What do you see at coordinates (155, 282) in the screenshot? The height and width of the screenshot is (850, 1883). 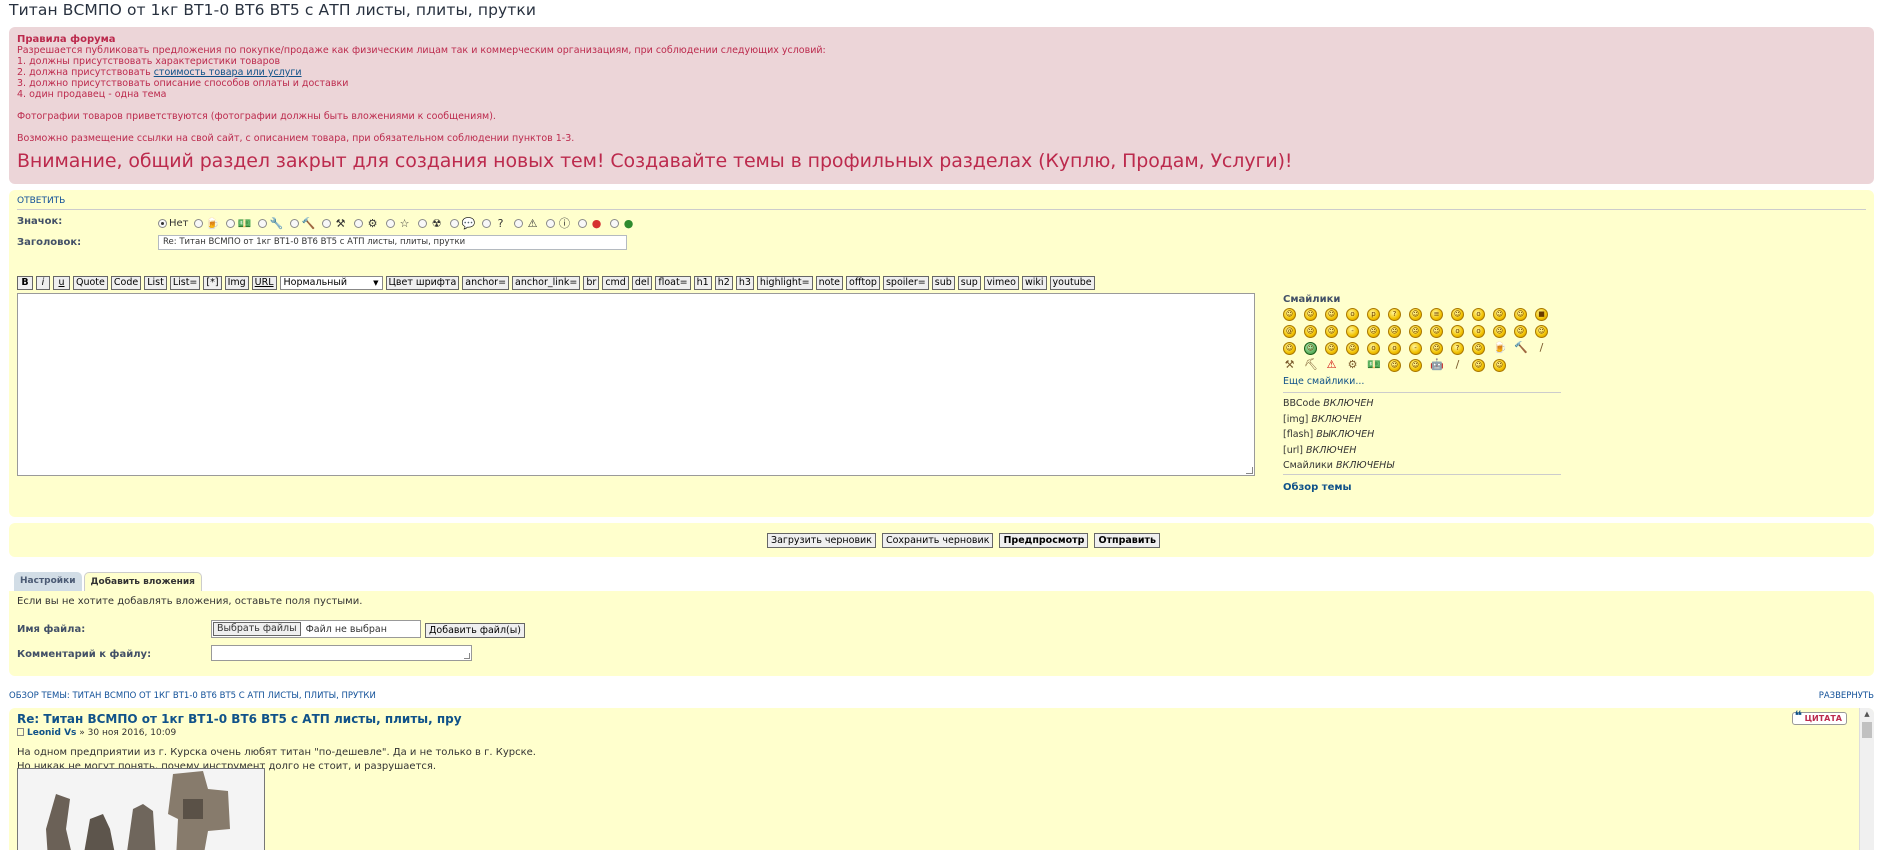 I see `list-button: List` at bounding box center [155, 282].